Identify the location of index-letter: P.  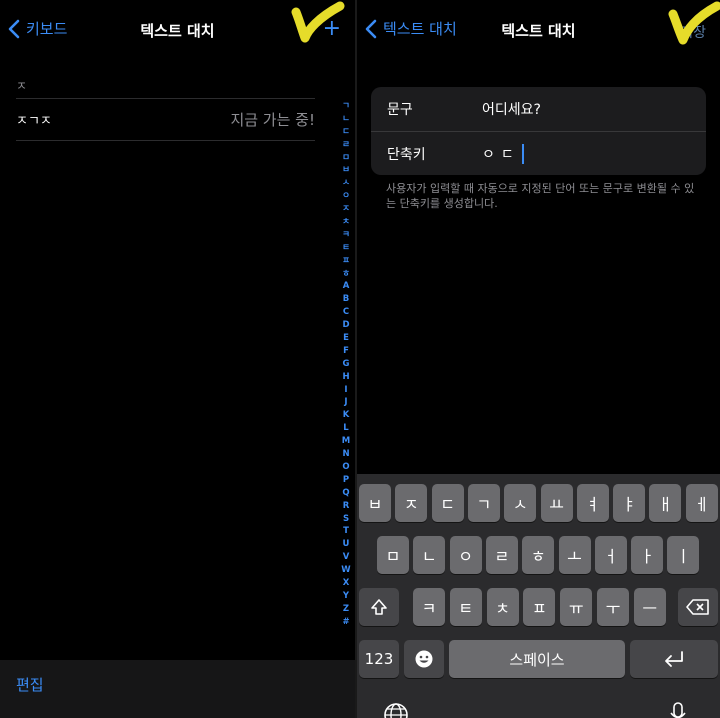
(346, 480).